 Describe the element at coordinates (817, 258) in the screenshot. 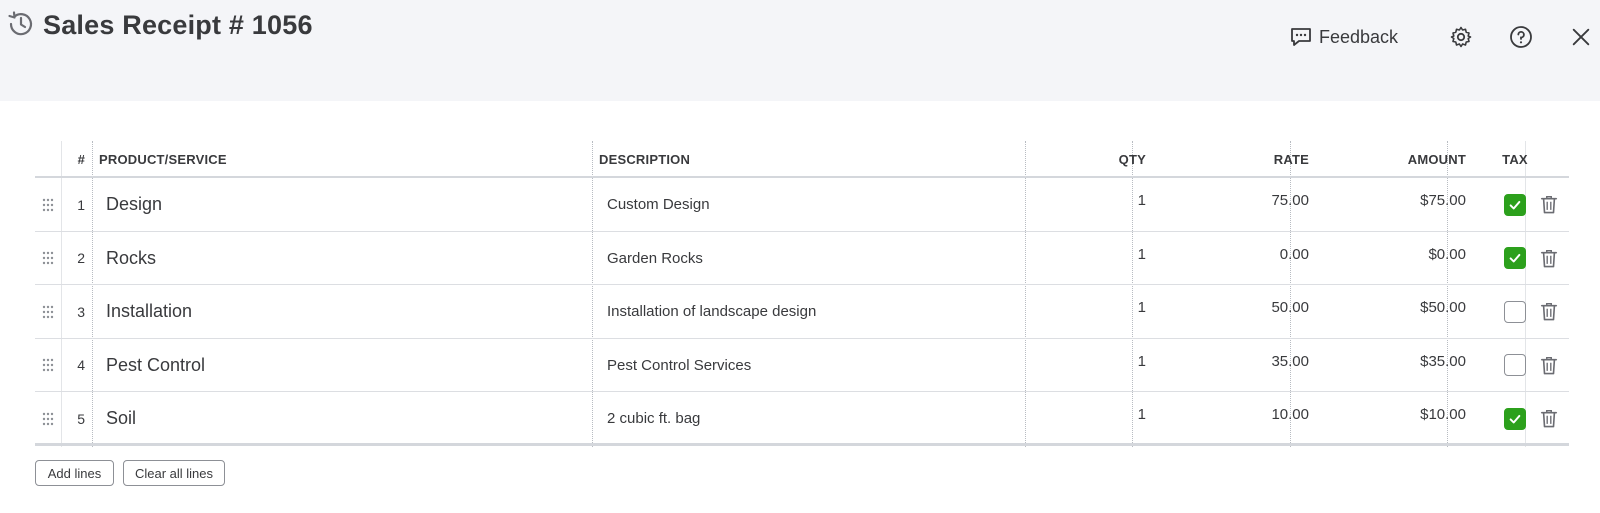

I see `description-cell: Garden Rocks` at that location.